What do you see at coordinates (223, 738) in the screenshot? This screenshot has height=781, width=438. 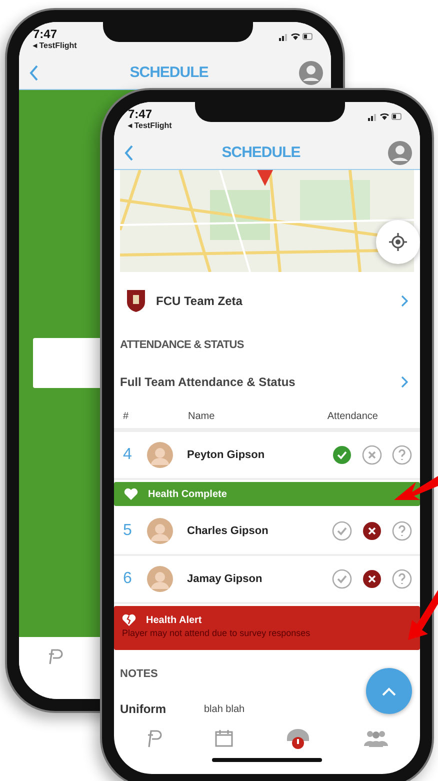 I see `calendar-icon` at bounding box center [223, 738].